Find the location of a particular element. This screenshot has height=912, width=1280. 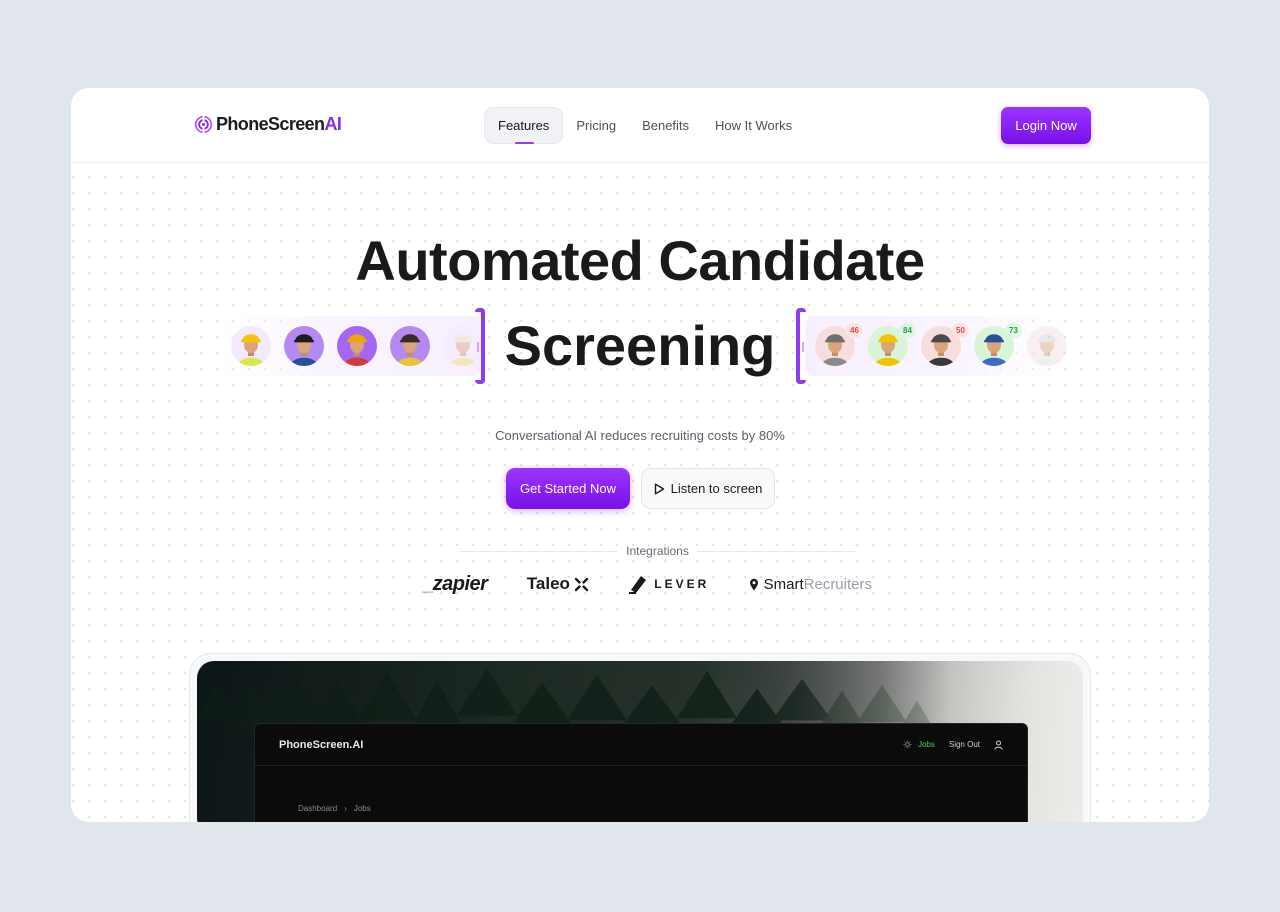

integrations-heading: Integrations is located at coordinates (657, 551).